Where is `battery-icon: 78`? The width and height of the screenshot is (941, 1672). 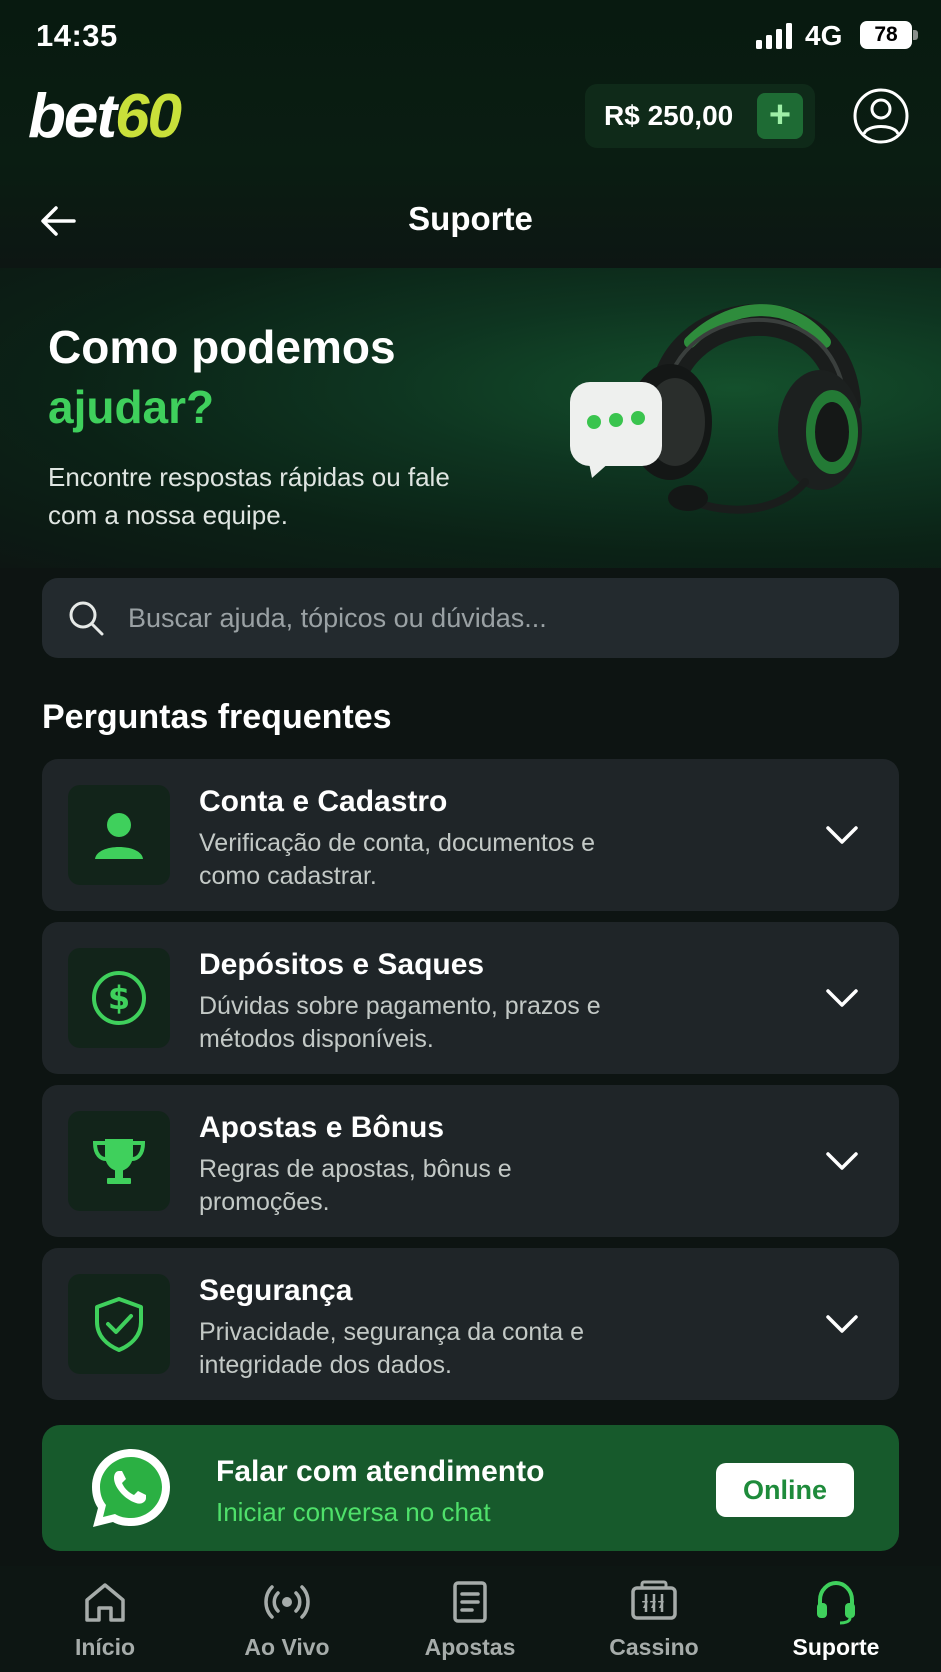
battery-icon: 78 is located at coordinates (886, 35).